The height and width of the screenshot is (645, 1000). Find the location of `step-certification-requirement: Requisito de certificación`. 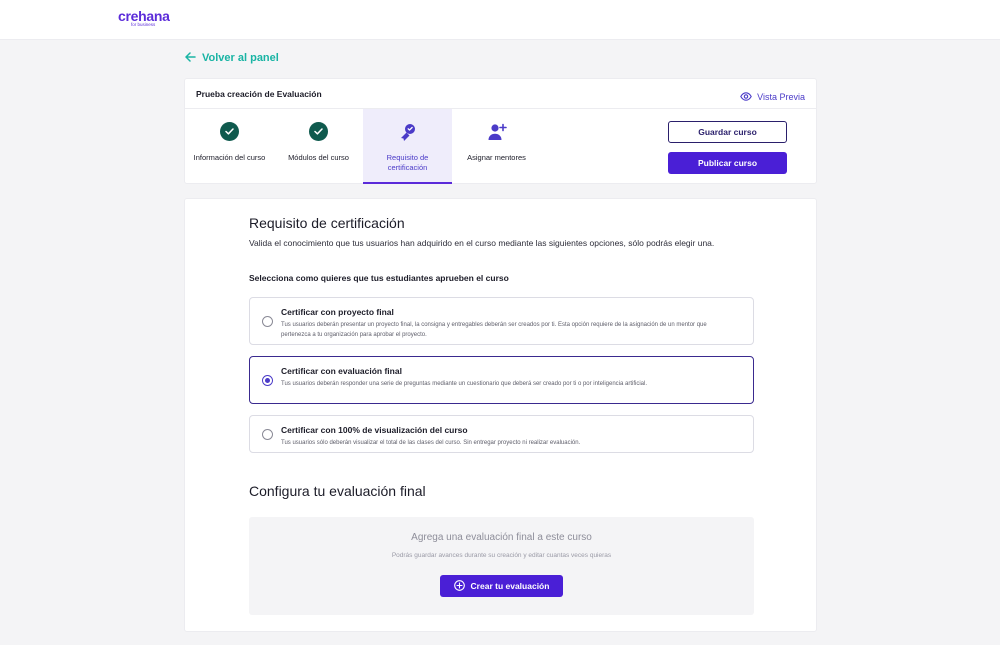

step-certification-requirement: Requisito de certificación is located at coordinates (407, 146).